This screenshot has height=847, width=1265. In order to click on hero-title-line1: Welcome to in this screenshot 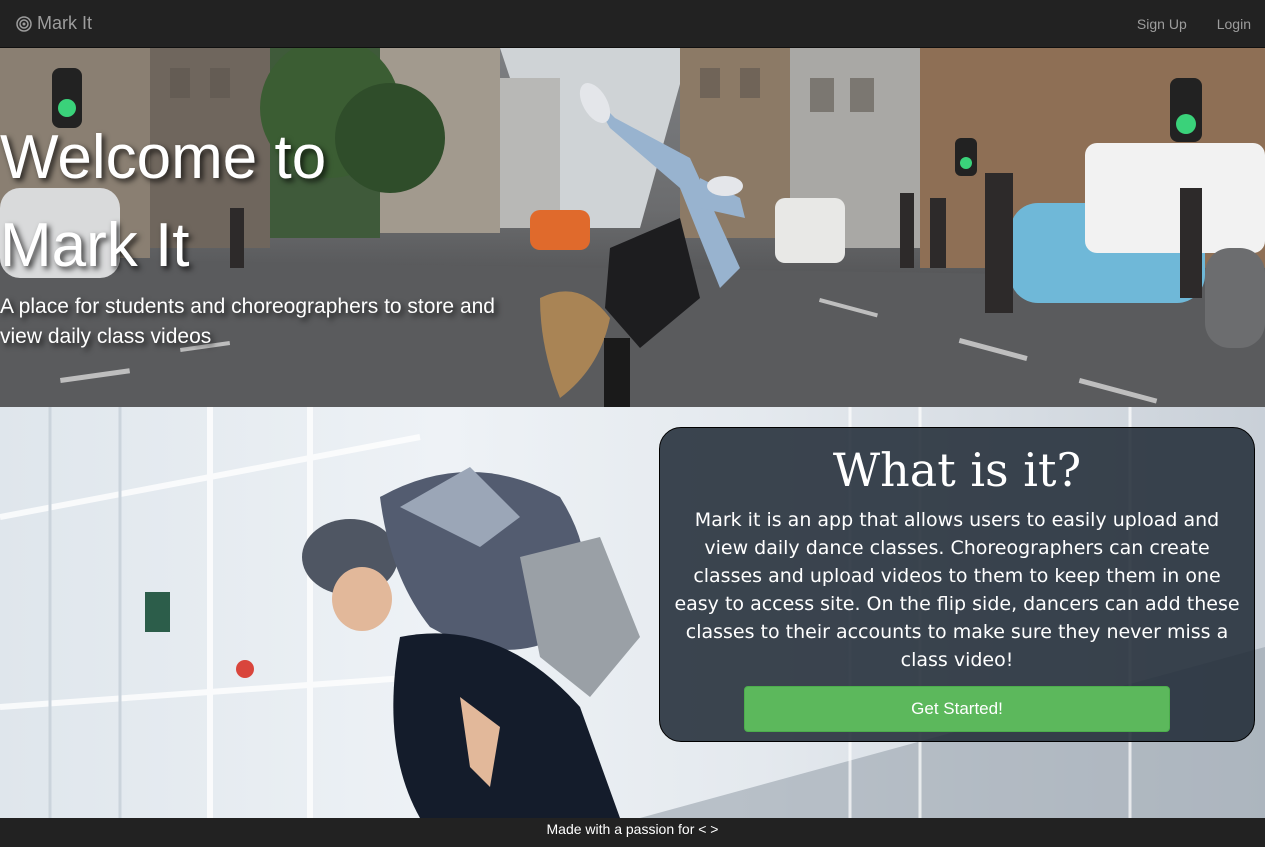, I will do `click(163, 157)`.